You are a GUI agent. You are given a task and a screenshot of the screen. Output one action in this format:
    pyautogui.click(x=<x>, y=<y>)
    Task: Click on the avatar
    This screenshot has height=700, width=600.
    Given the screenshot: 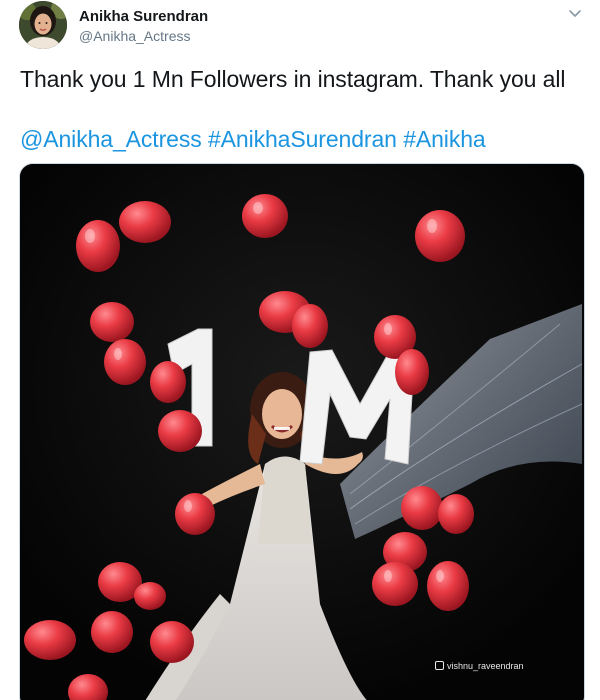 What is the action you would take?
    pyautogui.click(x=43, y=25)
    